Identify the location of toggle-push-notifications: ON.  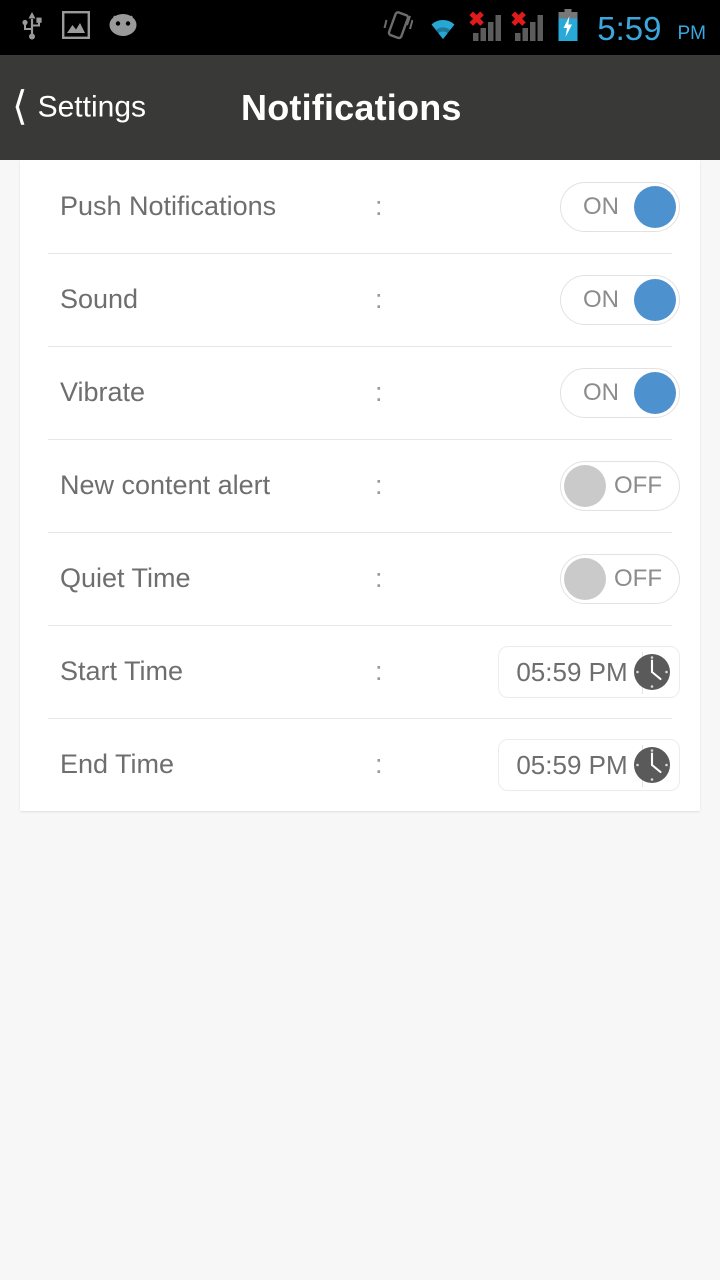
(620, 206).